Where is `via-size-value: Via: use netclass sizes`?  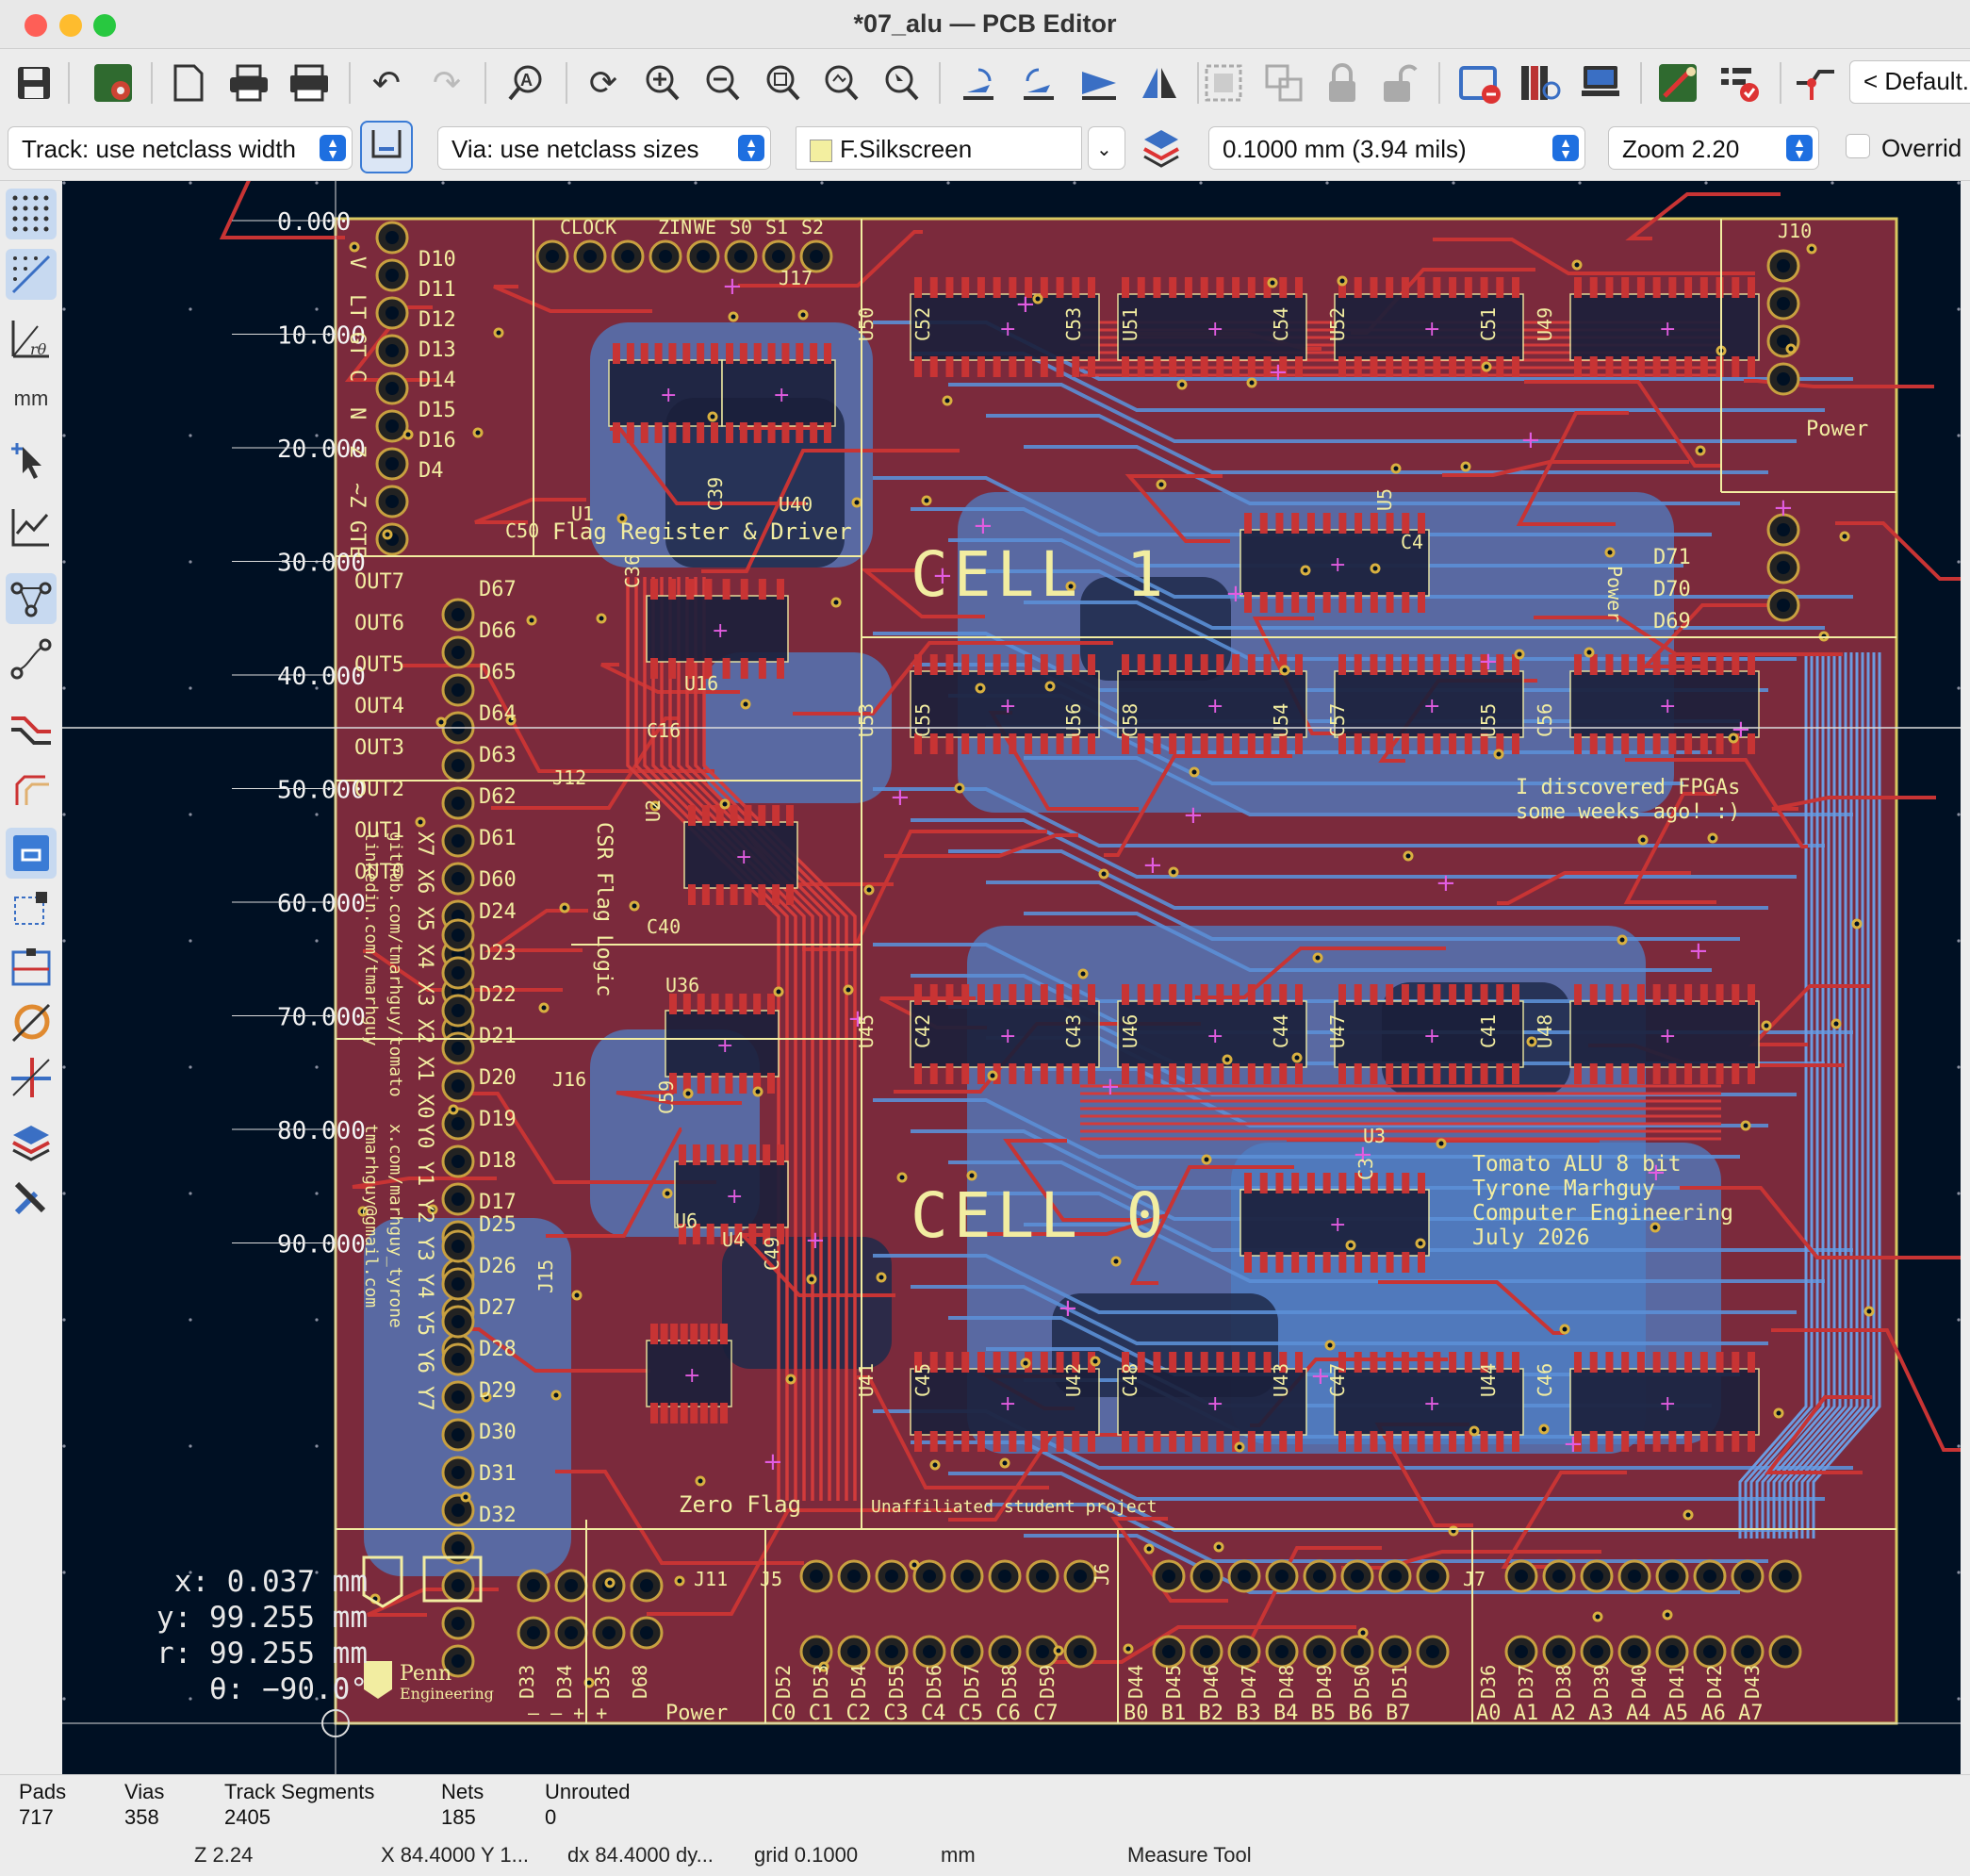
via-size-value: Via: use netclass sizes is located at coordinates (575, 149).